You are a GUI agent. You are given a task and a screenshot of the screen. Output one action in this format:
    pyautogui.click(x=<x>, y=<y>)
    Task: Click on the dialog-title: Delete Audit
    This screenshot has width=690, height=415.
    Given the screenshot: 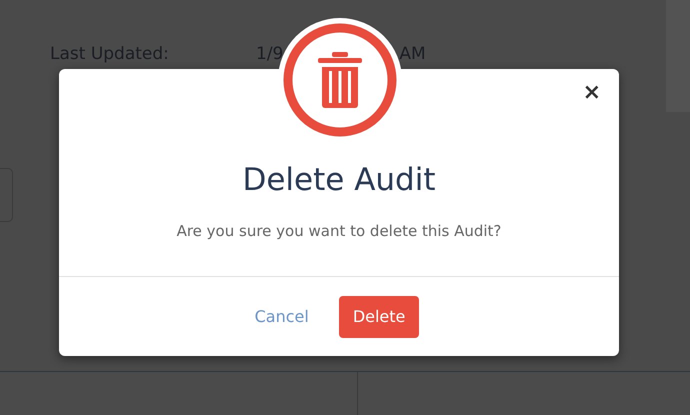 What is the action you would take?
    pyautogui.click(x=339, y=180)
    